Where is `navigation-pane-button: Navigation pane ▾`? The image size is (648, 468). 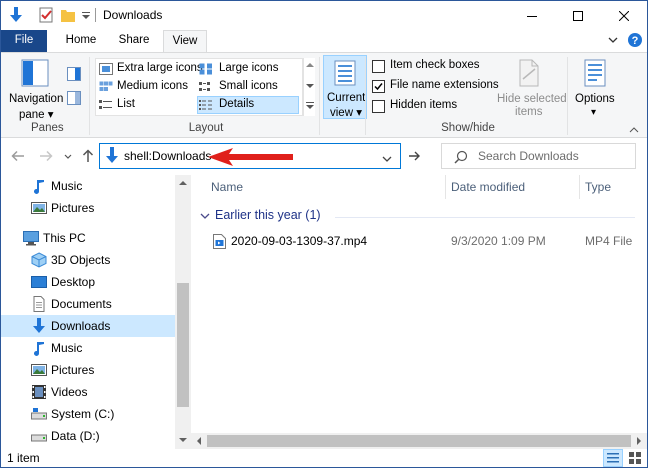 navigation-pane-button: Navigation pane ▾ is located at coordinates (35, 89).